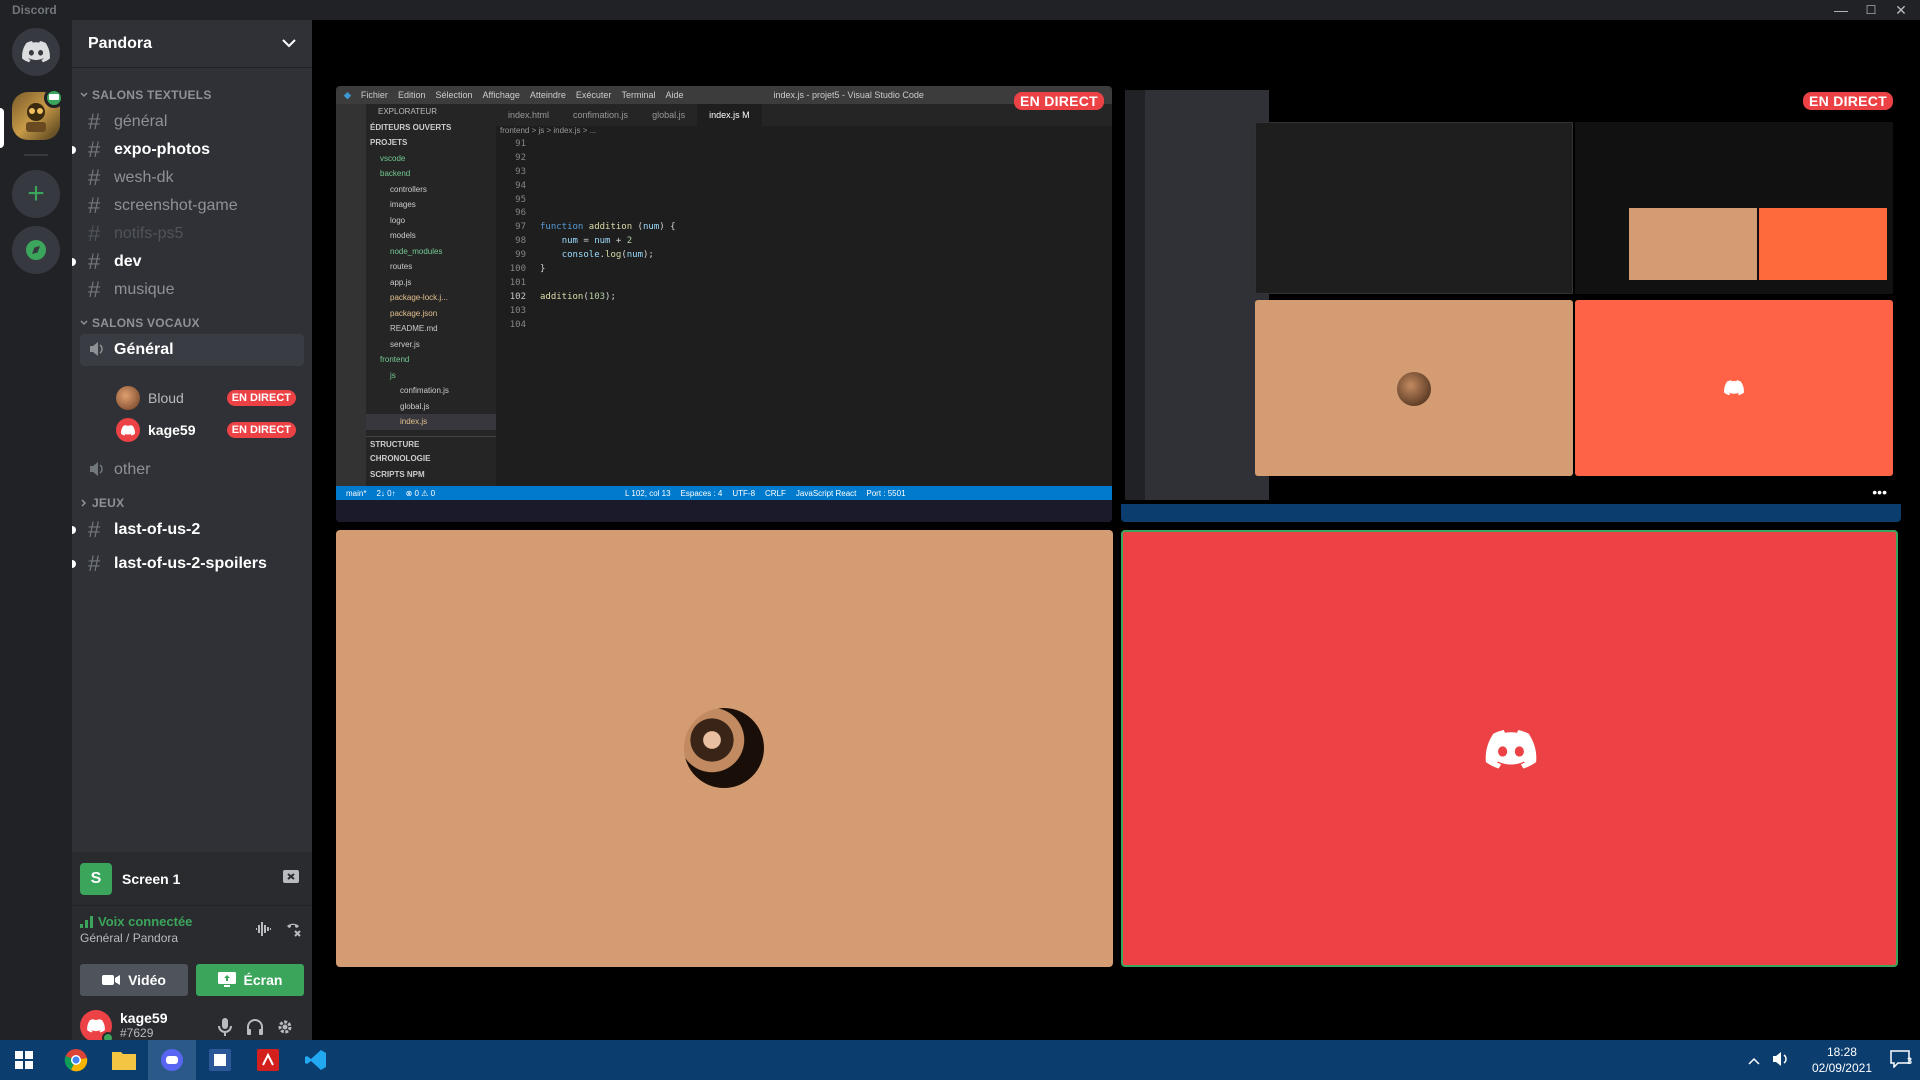  What do you see at coordinates (1879, 492) in the screenshot?
I see `more-options-icon: •••` at bounding box center [1879, 492].